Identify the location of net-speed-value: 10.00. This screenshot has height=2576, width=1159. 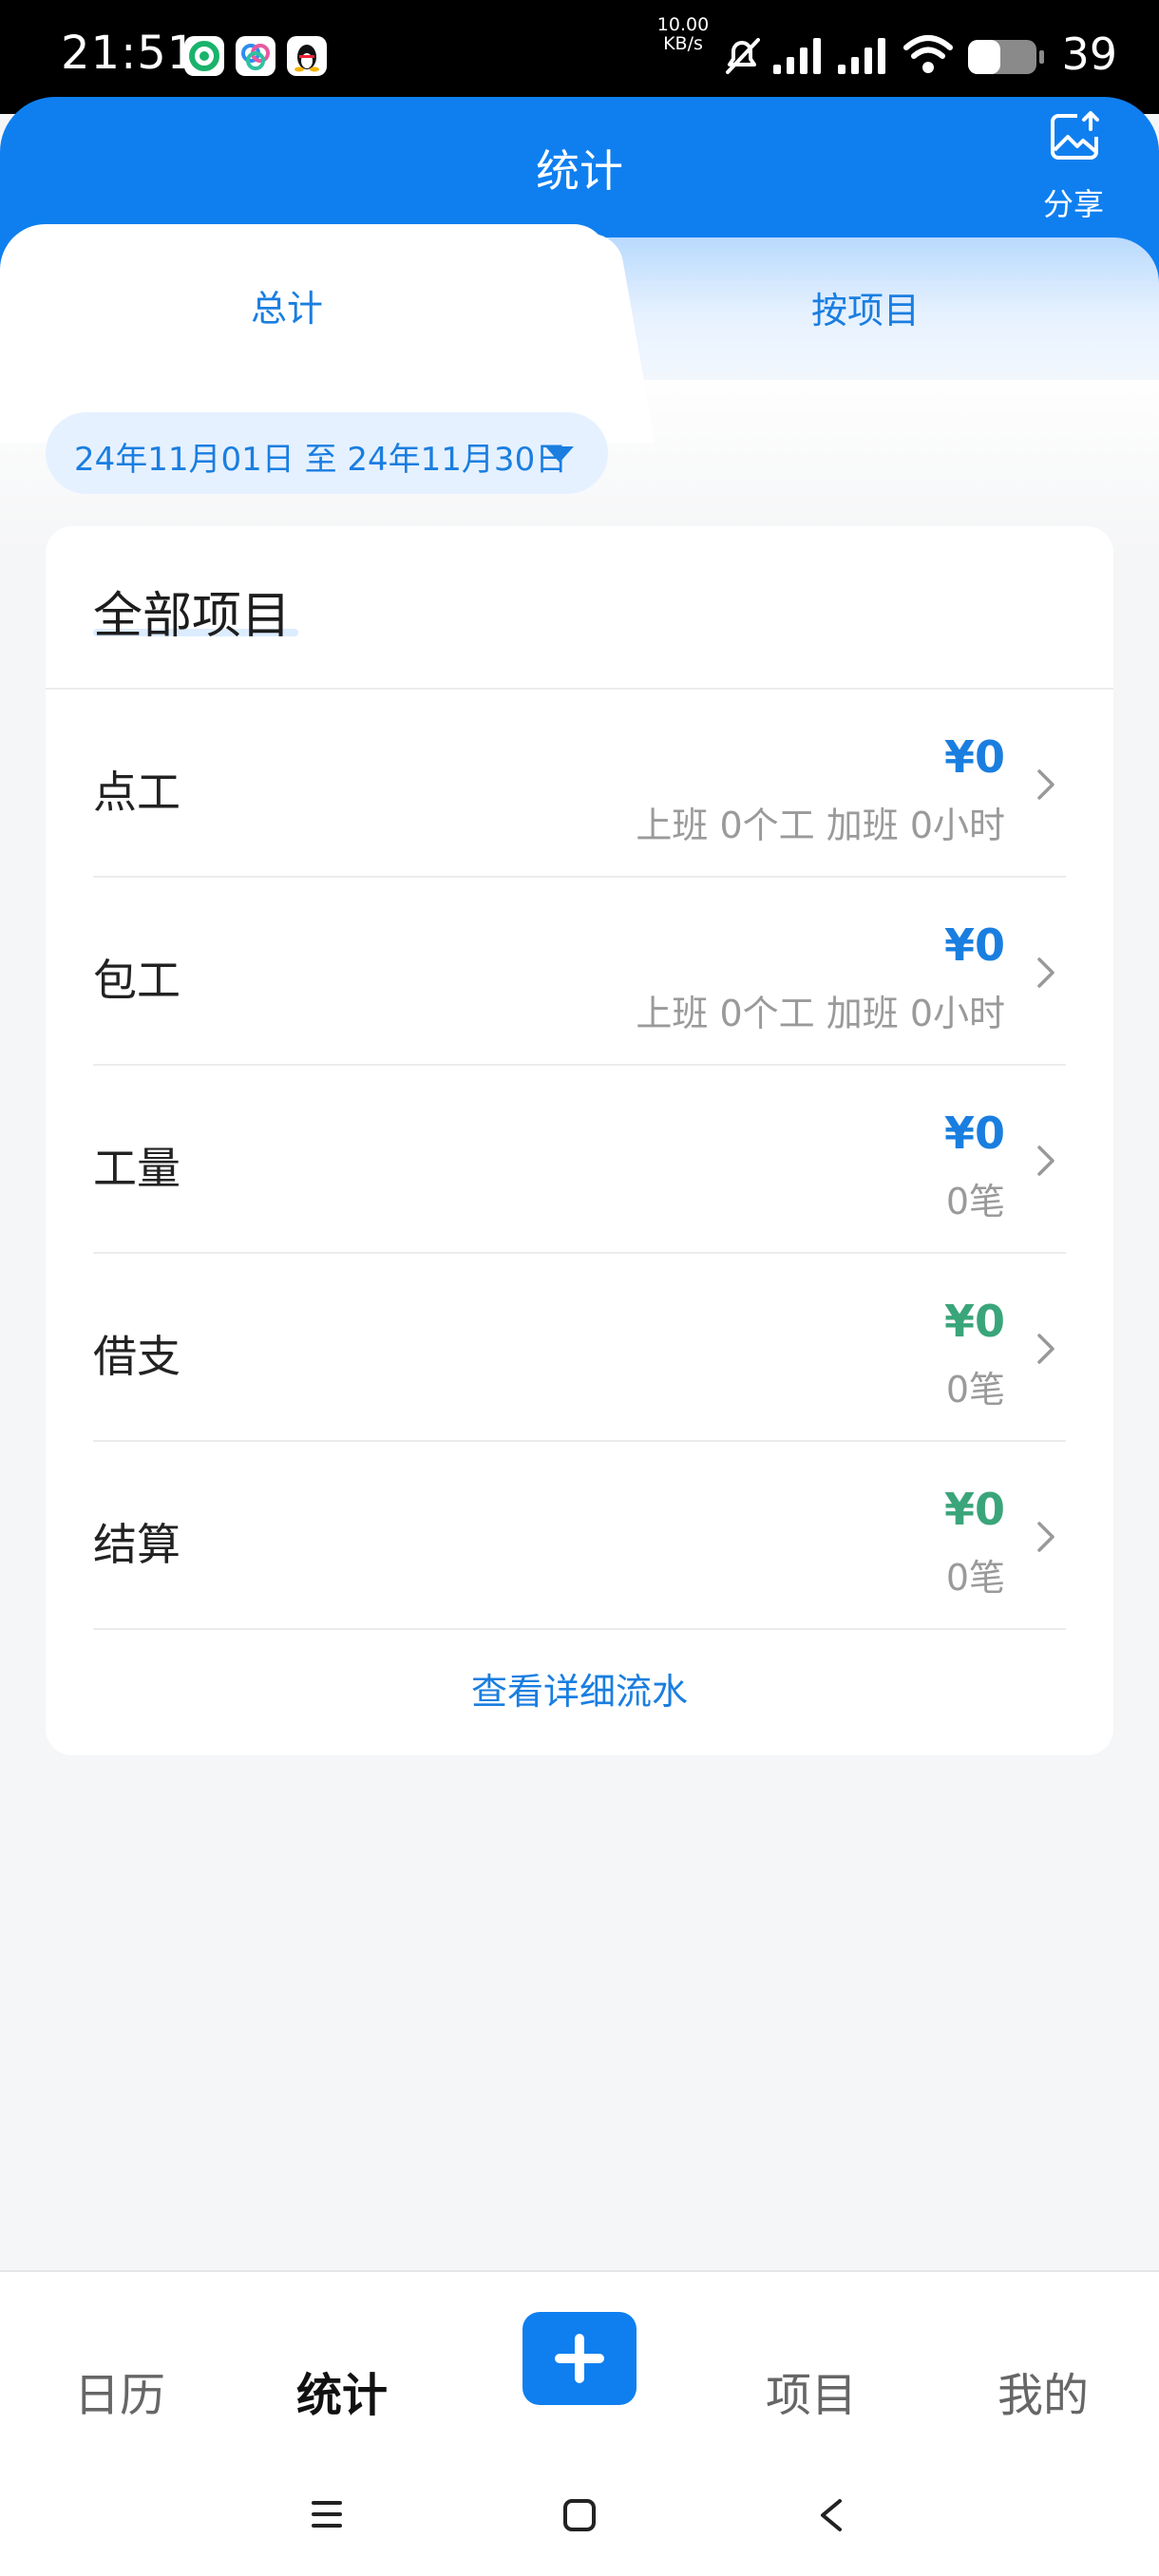
(683, 24).